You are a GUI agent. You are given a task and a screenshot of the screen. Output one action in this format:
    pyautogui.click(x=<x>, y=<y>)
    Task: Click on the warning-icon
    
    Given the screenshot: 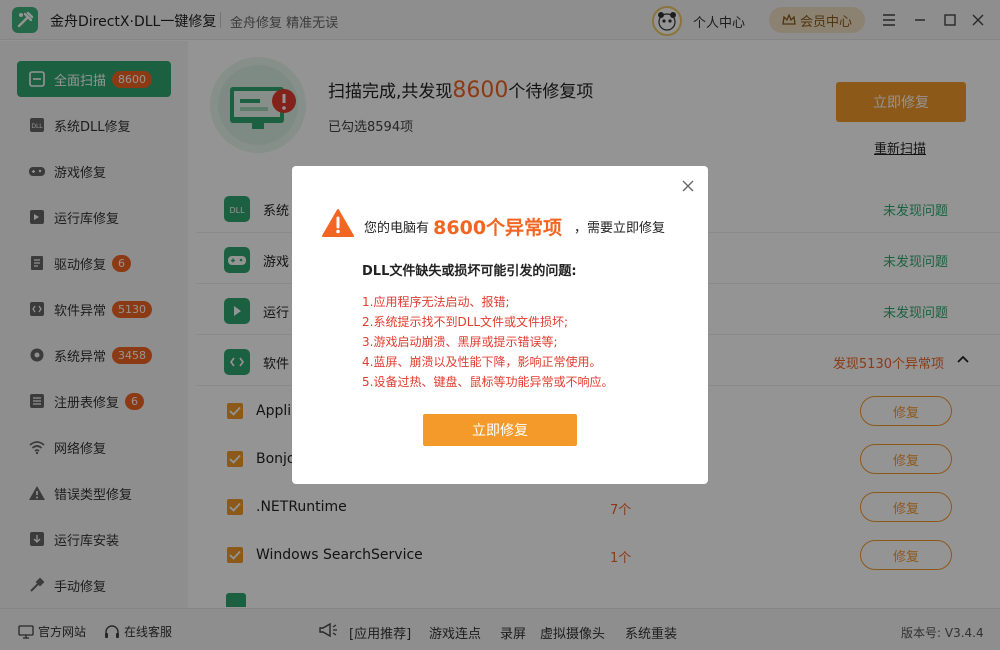 What is the action you would take?
    pyautogui.click(x=338, y=223)
    